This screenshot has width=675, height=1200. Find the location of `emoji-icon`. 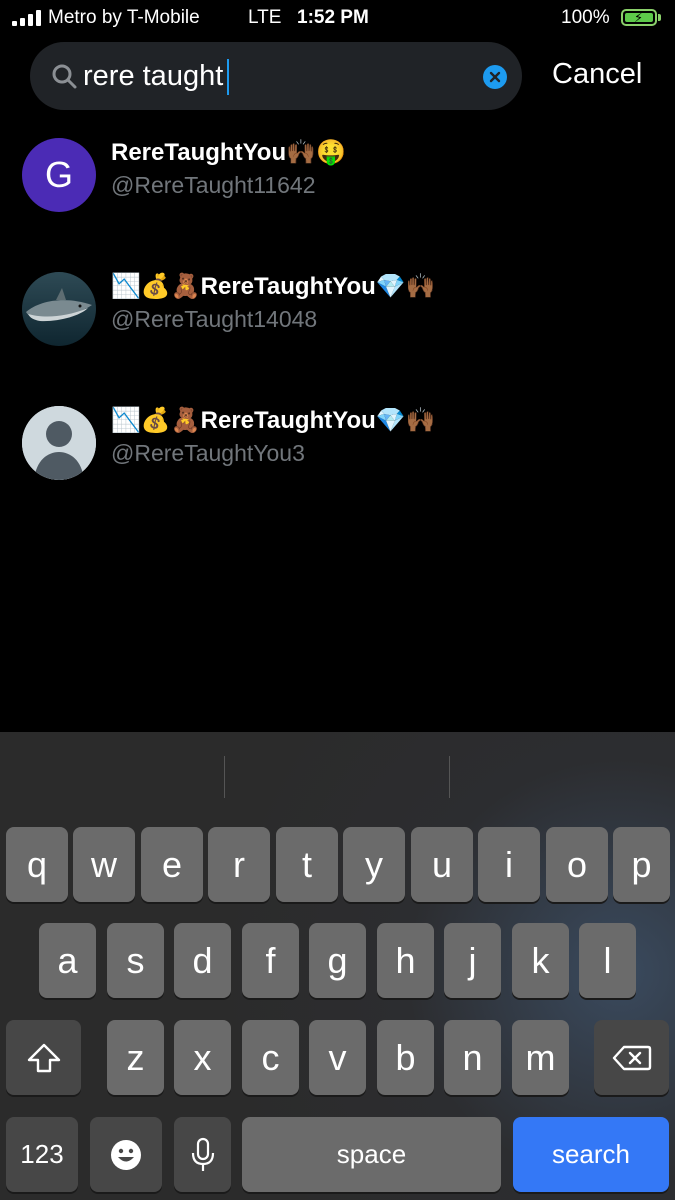

emoji-icon is located at coordinates (126, 1154).